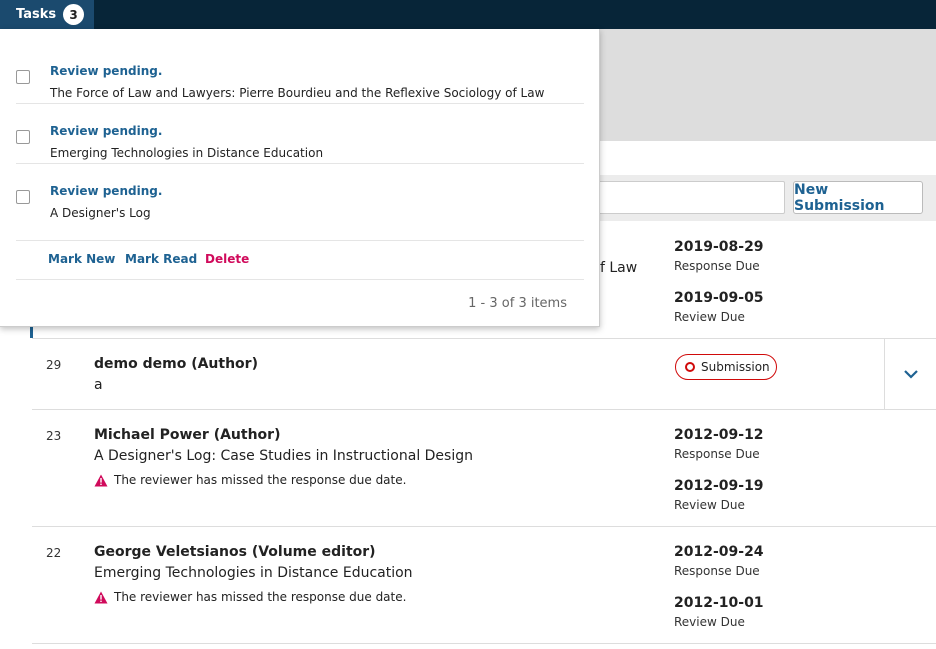  Describe the element at coordinates (54, 365) in the screenshot. I see `submission-id: 29` at that location.